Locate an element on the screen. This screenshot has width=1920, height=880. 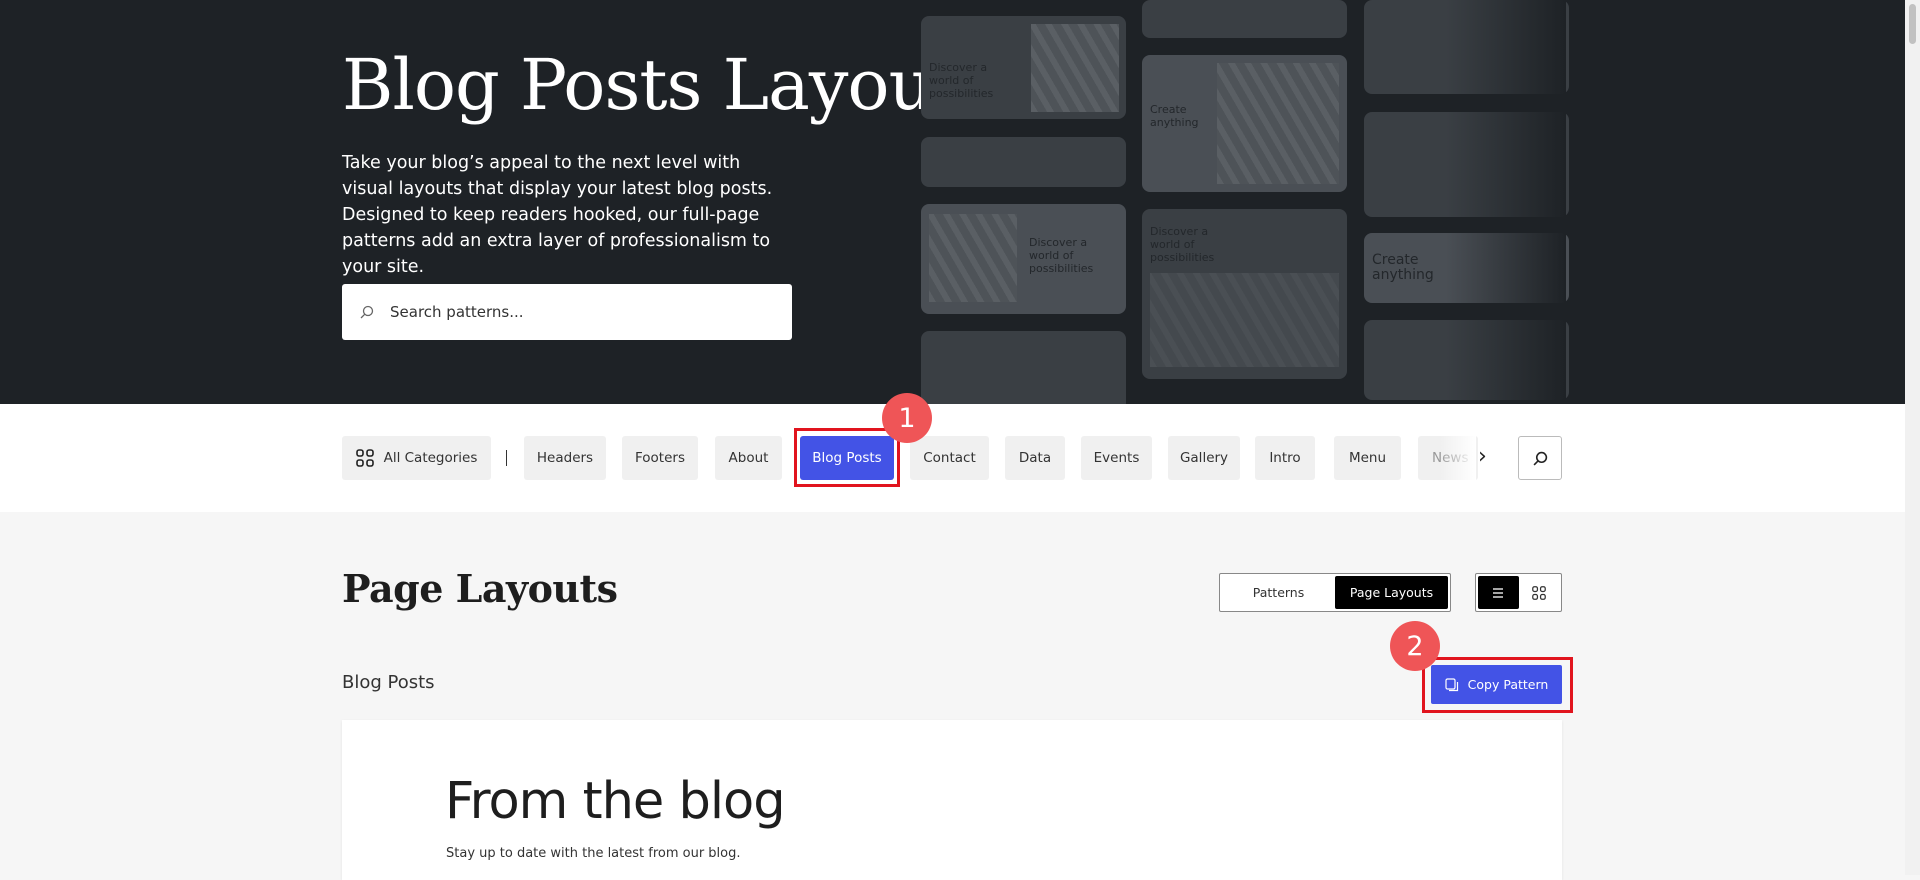
category-contact: Contact is located at coordinates (949, 458).